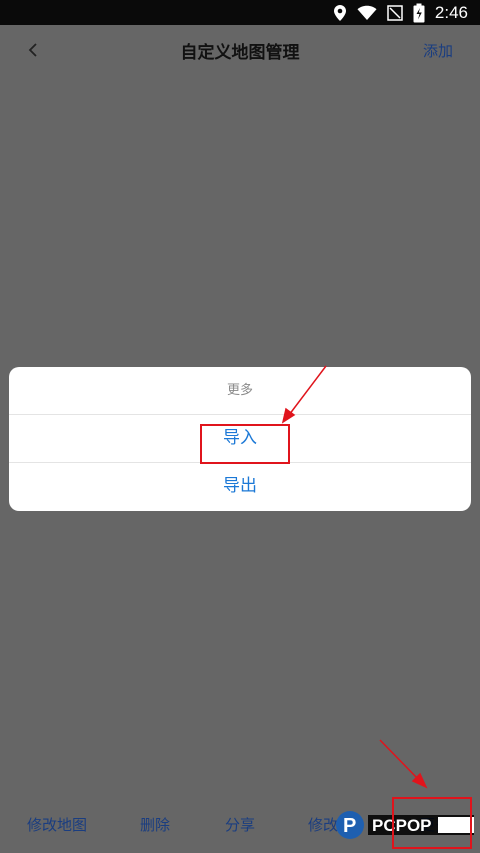 The height and width of the screenshot is (853, 480). Describe the element at coordinates (304, 394) in the screenshot. I see `arrow-to-import` at that location.